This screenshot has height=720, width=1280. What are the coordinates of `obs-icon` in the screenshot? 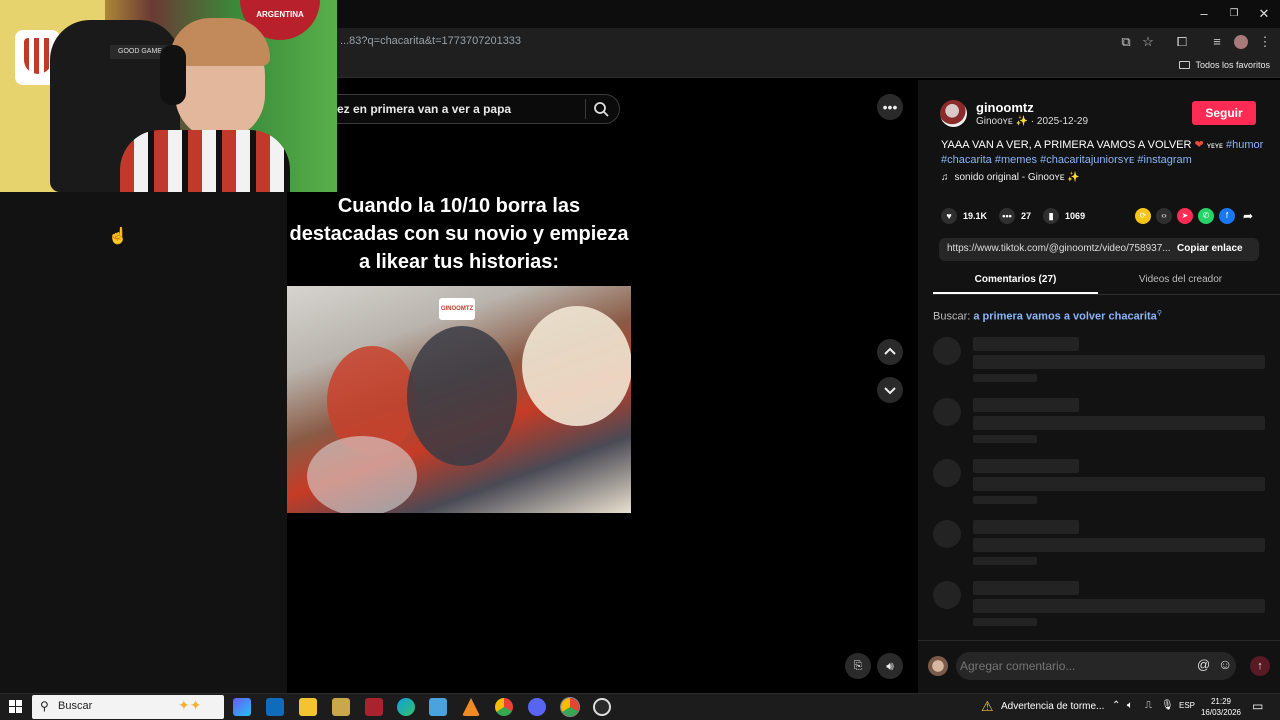 It's located at (602, 707).